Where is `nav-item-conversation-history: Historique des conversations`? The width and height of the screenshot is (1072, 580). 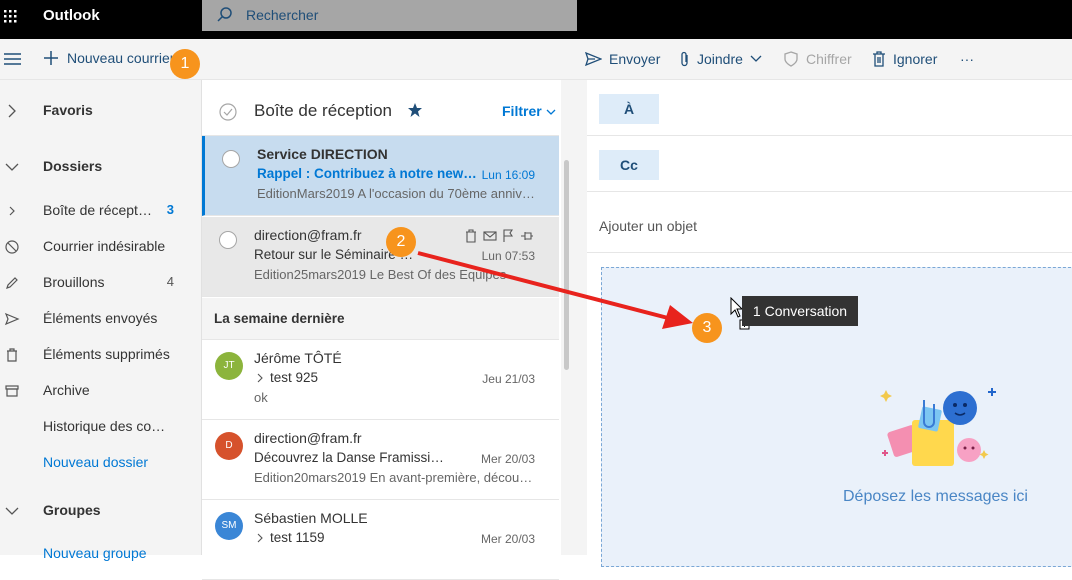
nav-item-conversation-history: Historique des conversations is located at coordinates (101, 427).